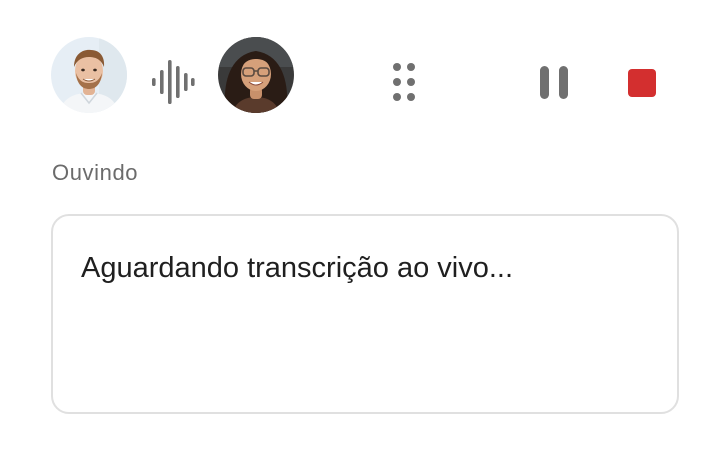 This screenshot has width=728, height=456. I want to click on pause-button, so click(554, 82).